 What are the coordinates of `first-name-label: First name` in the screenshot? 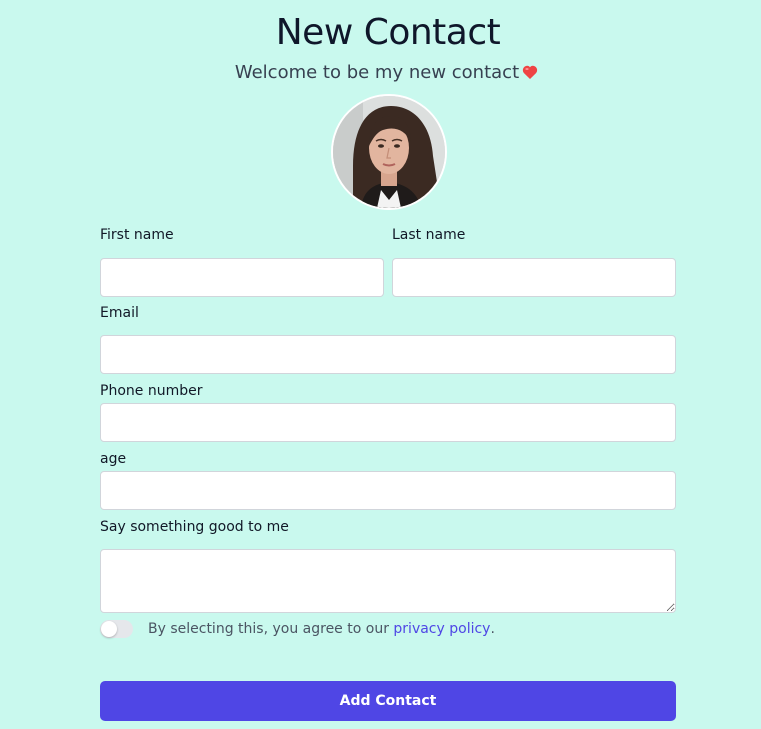 It's located at (137, 235).